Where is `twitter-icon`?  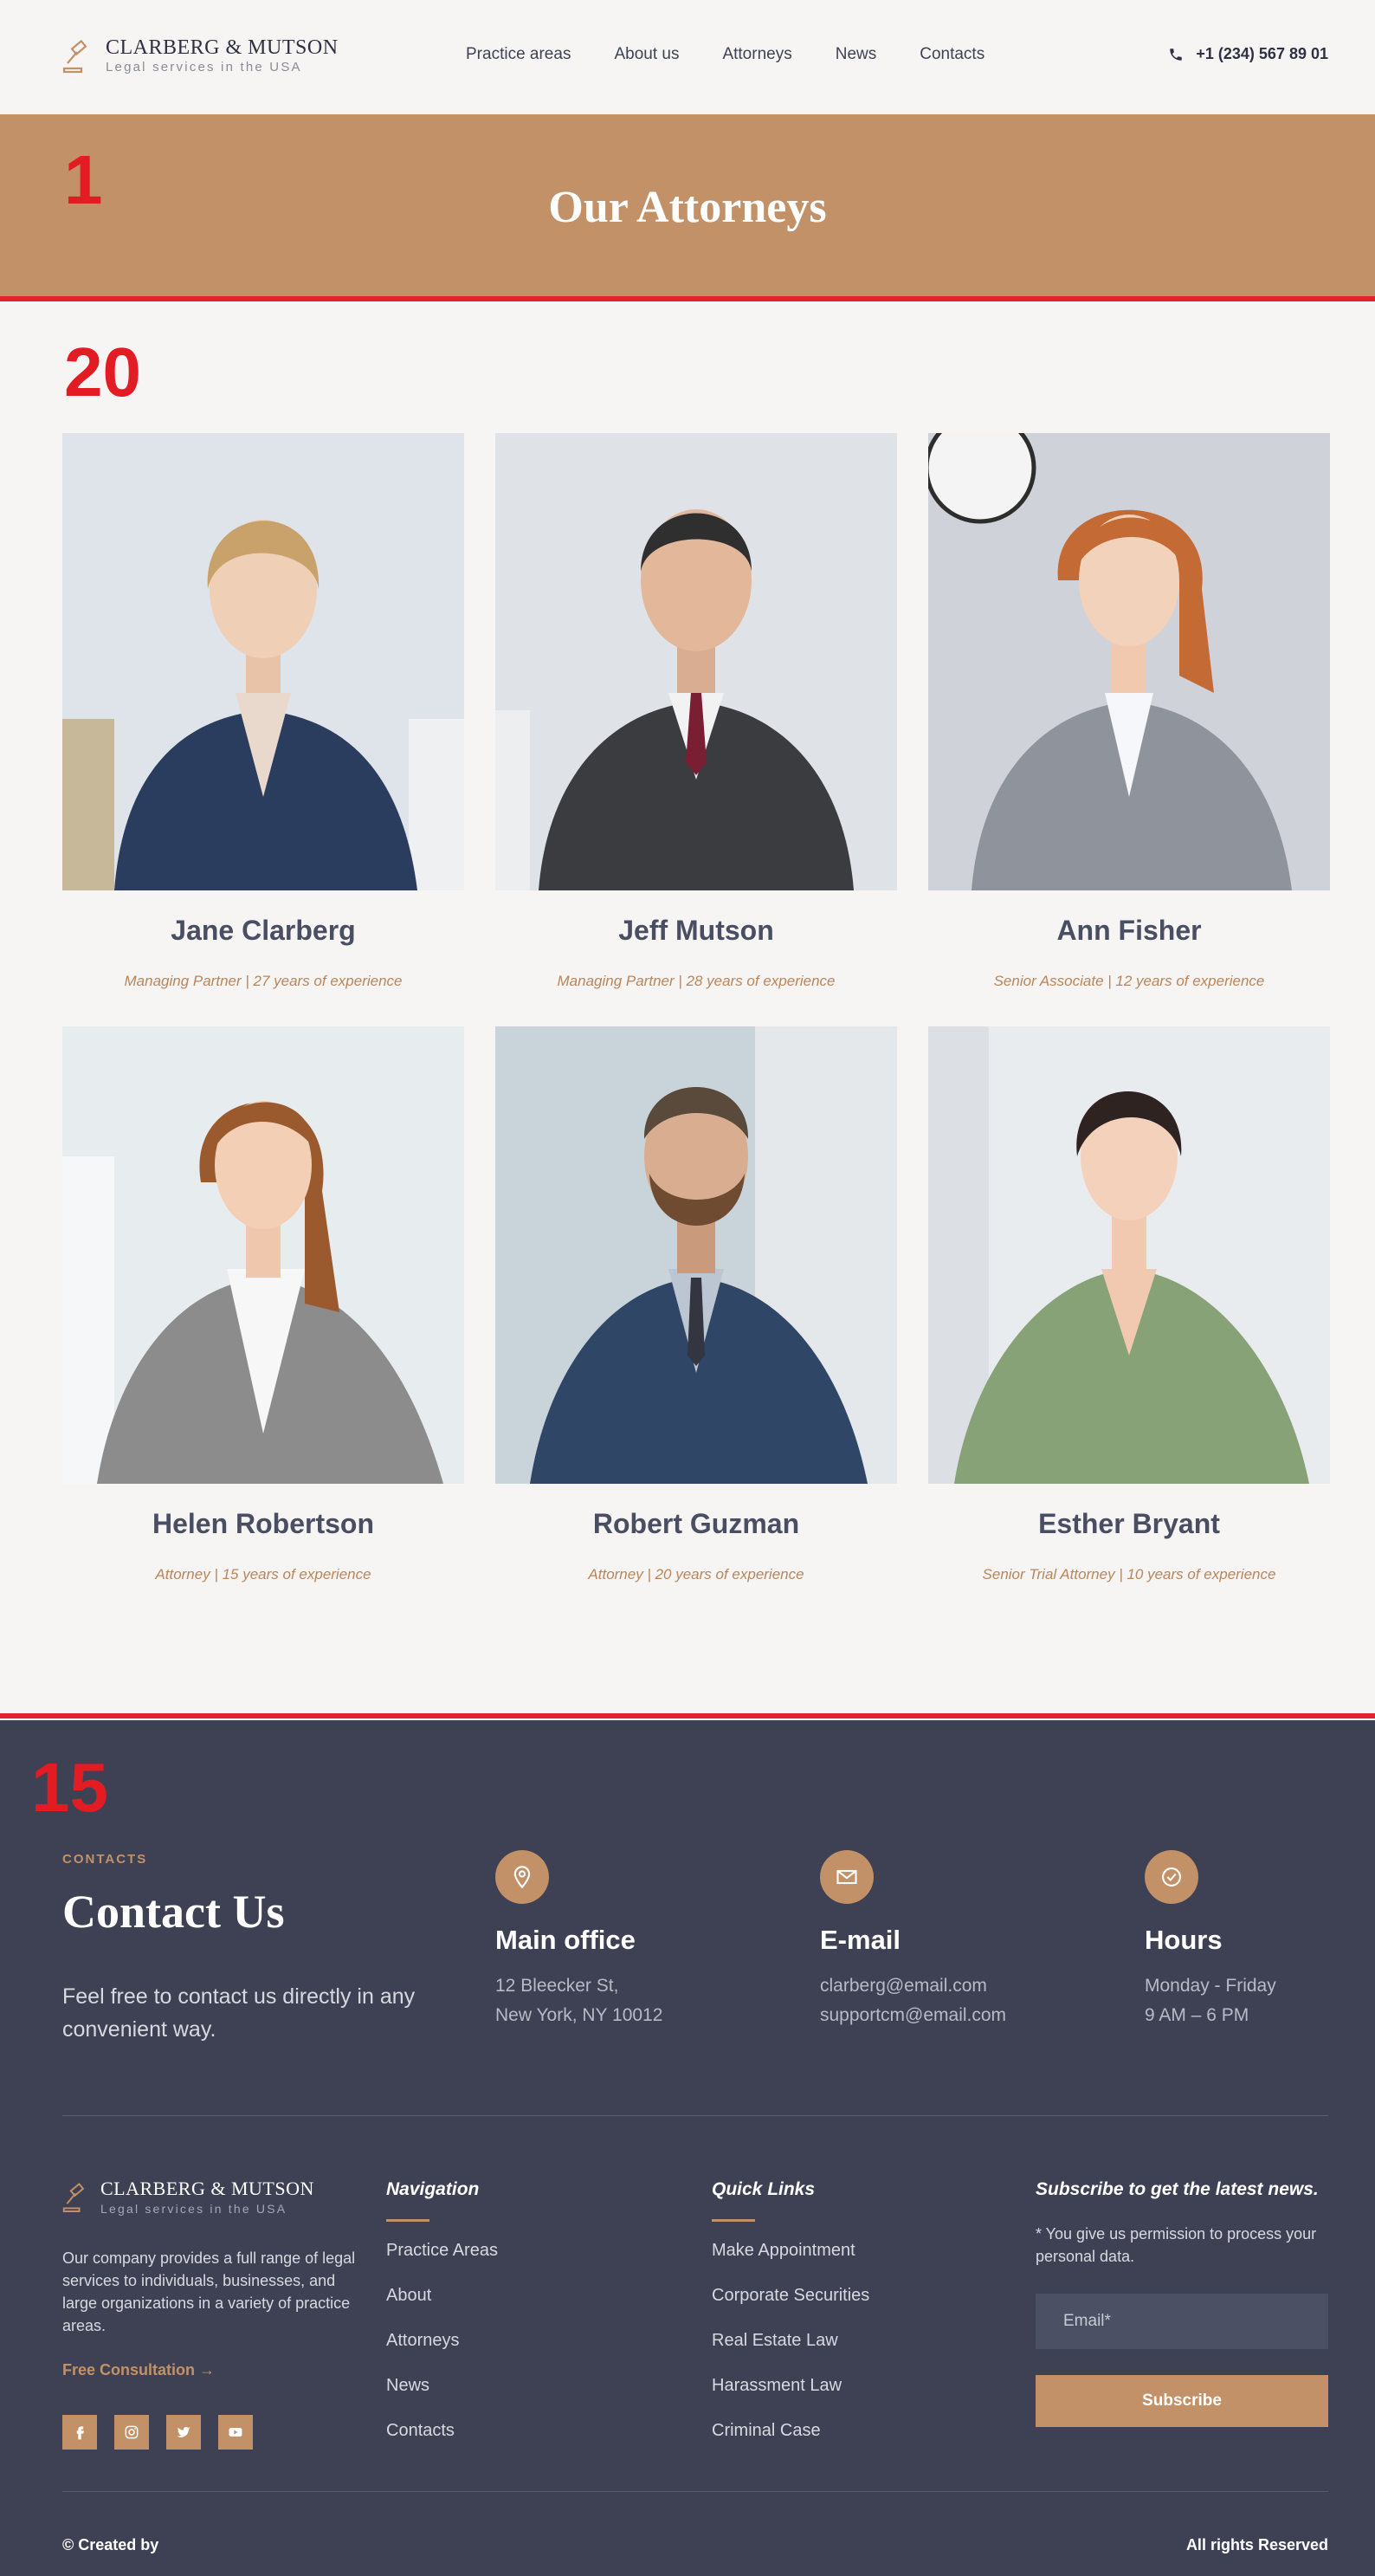
twitter-icon is located at coordinates (183, 2432).